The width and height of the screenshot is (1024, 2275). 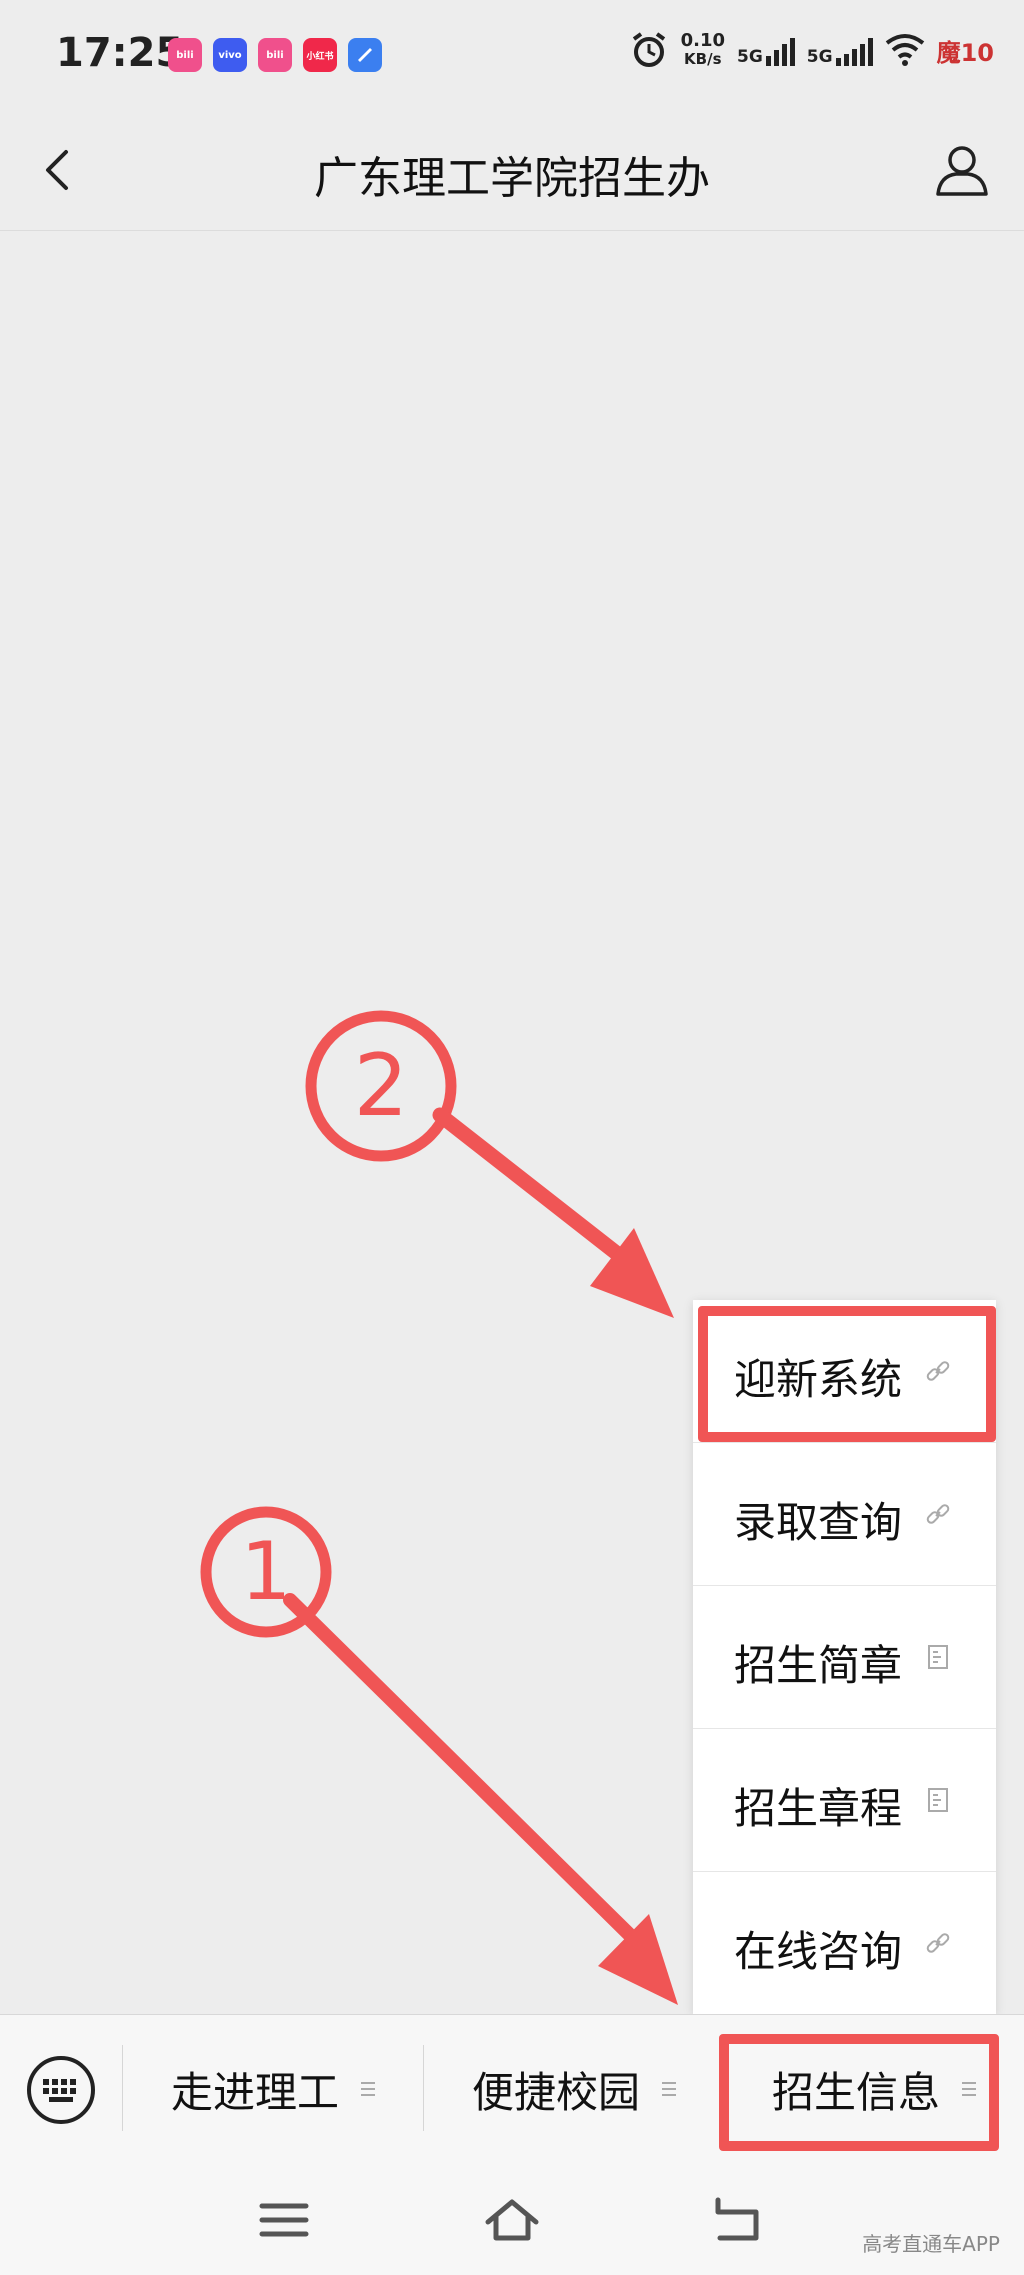 I want to click on official-account-menu-bar: 走进理工 便捷校园 招生信息, so click(x=512, y=2088).